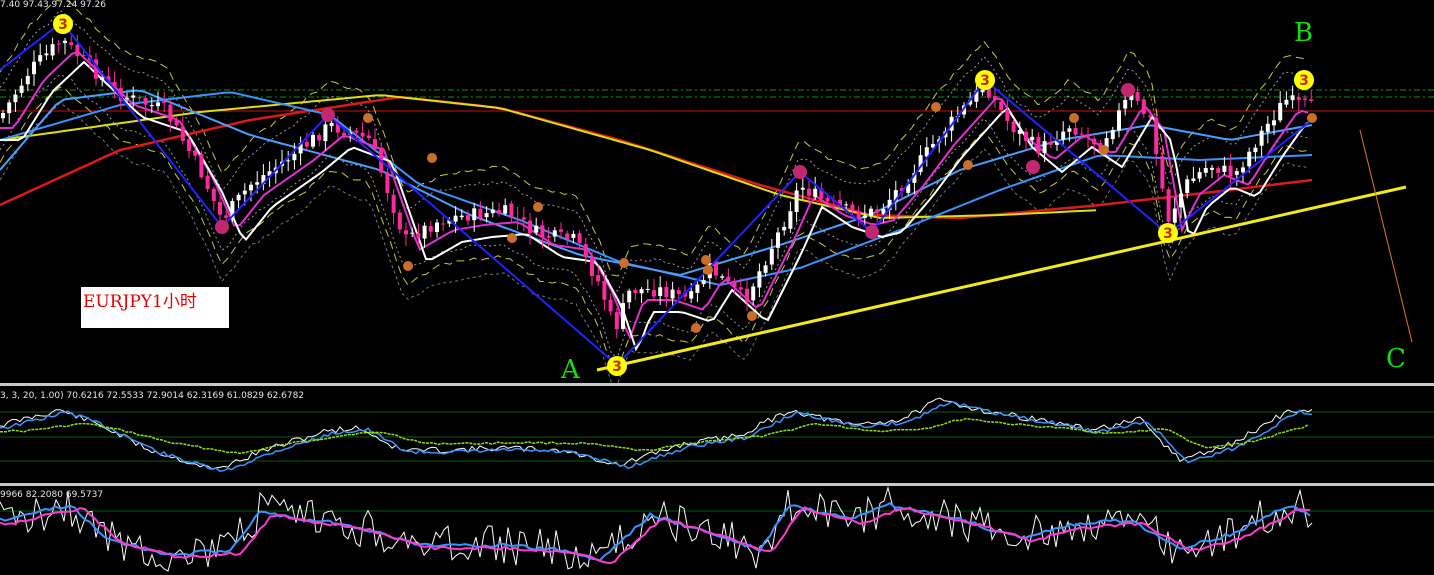  I want to click on main-header-values: 7.40 97.43 97.24 97.26, so click(53, 5).